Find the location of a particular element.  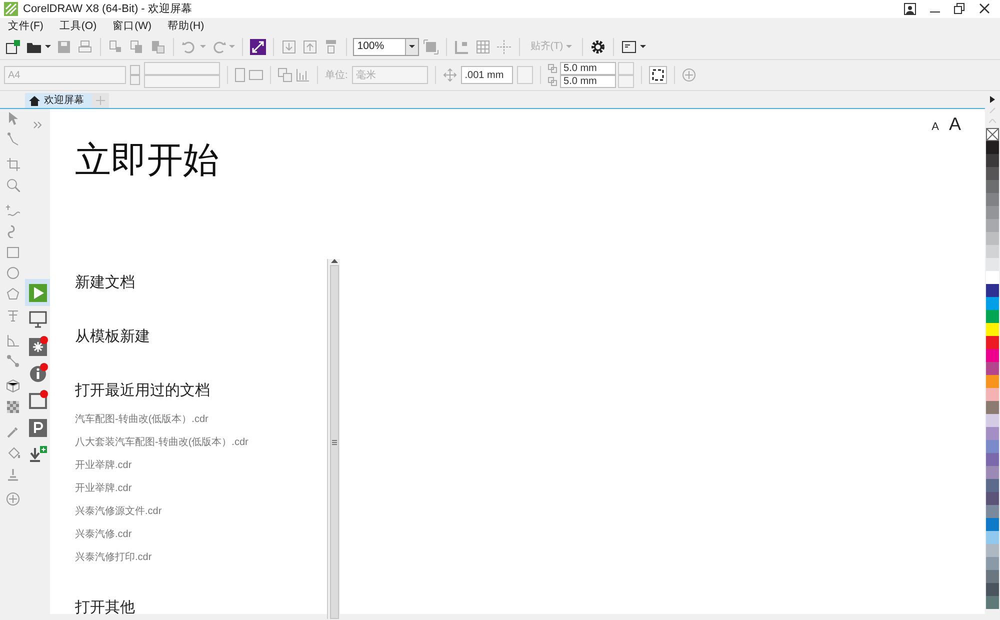

recent-file-link: 兴泰汽修.cdr is located at coordinates (103, 534).